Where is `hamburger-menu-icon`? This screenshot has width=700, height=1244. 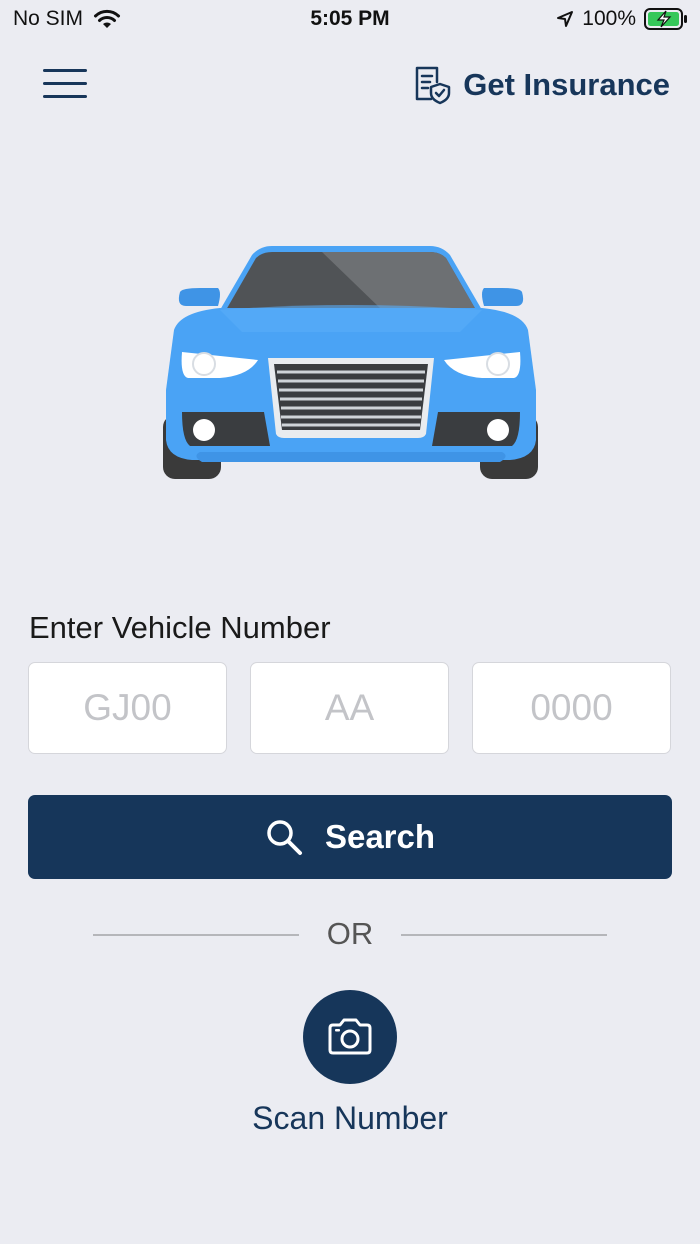 hamburger-menu-icon is located at coordinates (65, 70).